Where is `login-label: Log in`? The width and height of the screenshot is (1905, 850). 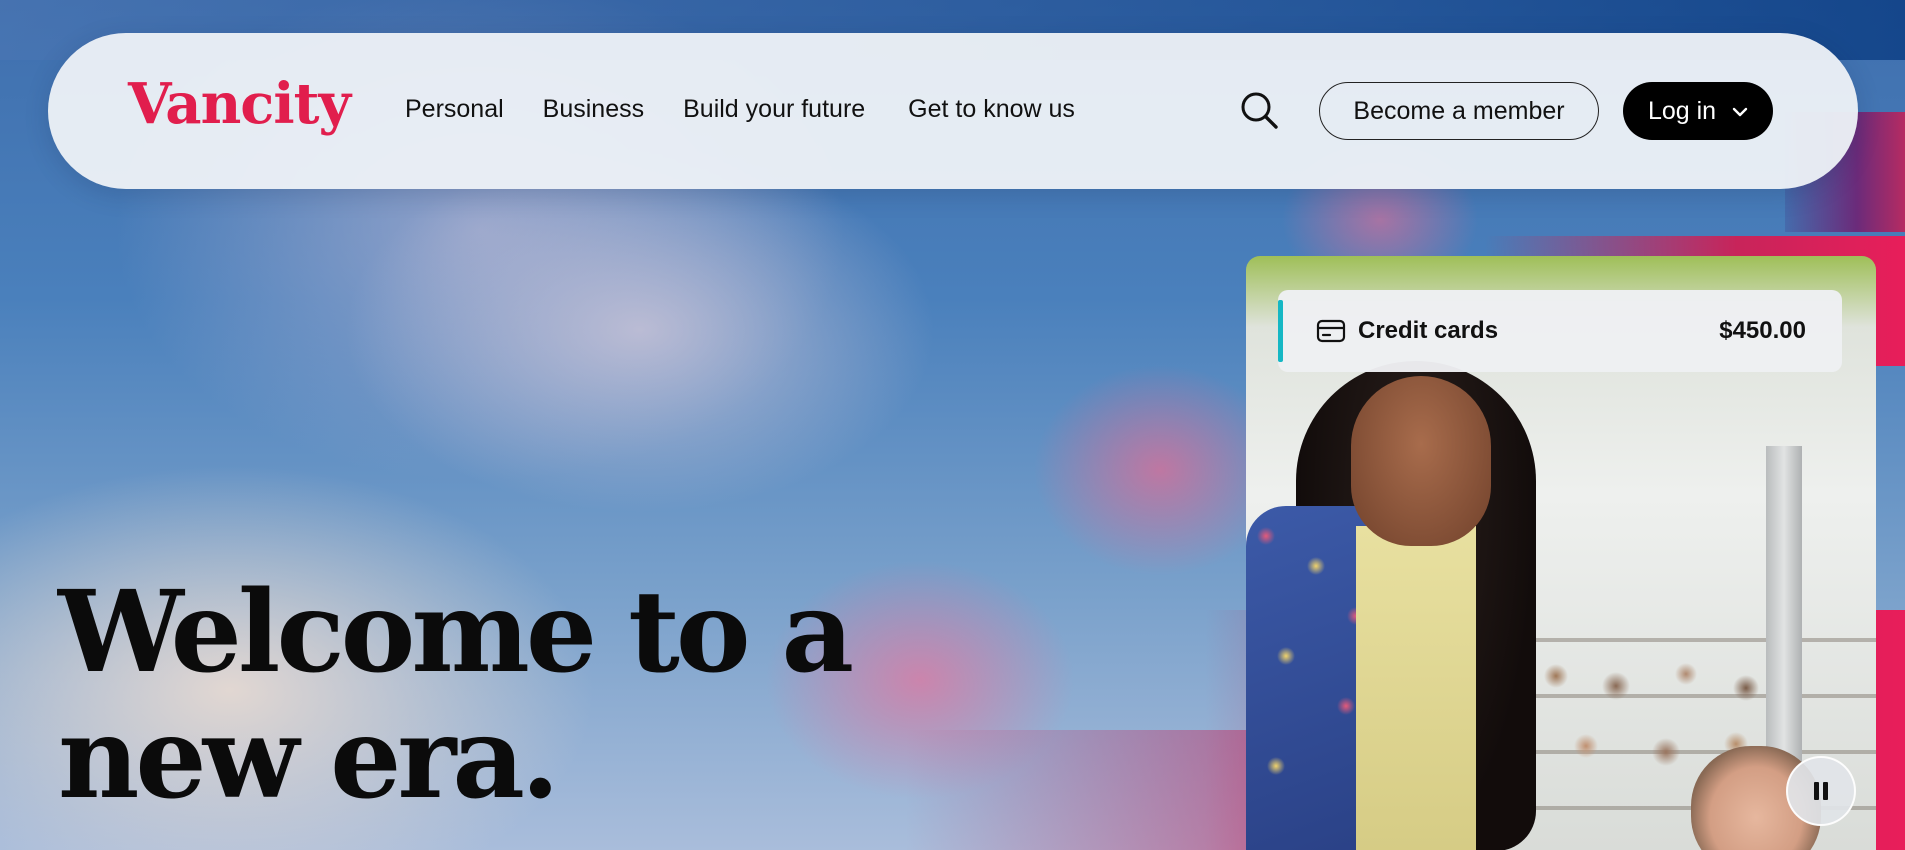
login-label: Log in is located at coordinates (1682, 110).